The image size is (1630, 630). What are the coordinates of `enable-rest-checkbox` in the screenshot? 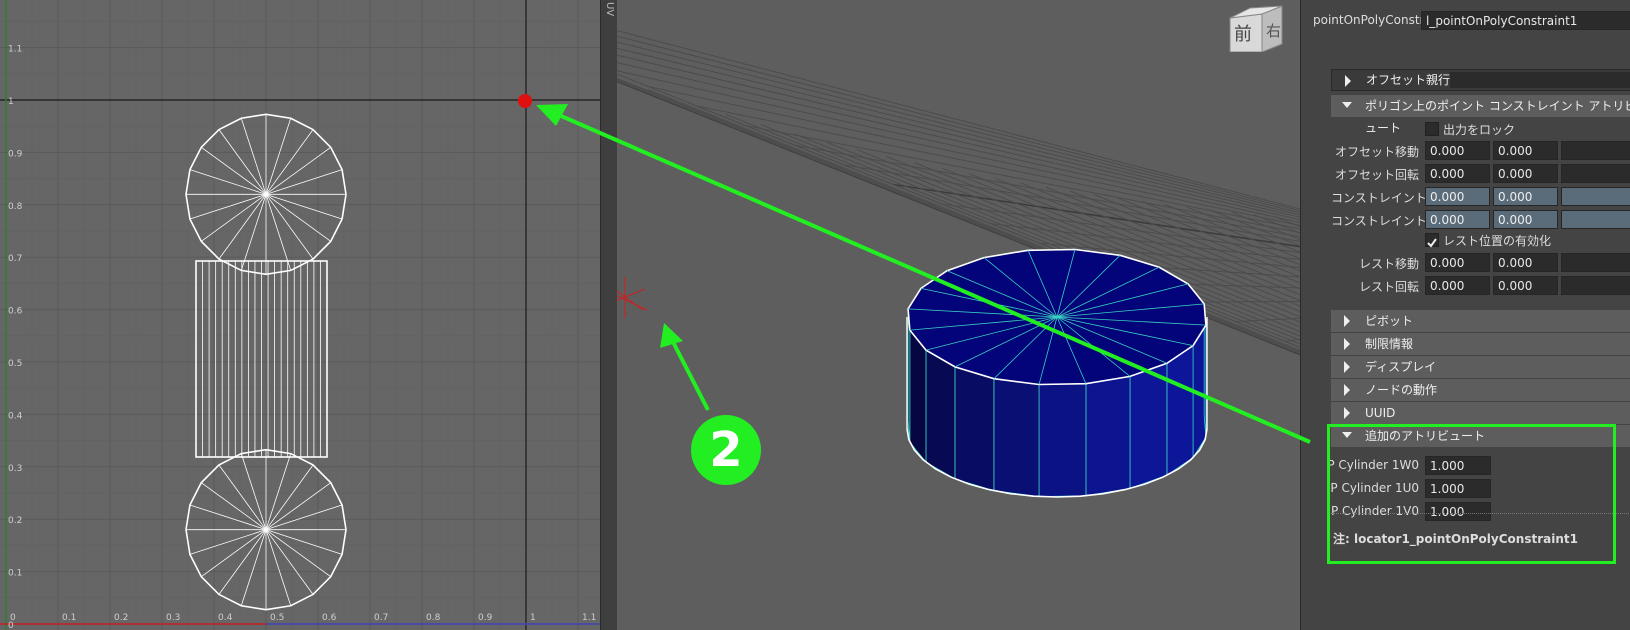 It's located at (1432, 240).